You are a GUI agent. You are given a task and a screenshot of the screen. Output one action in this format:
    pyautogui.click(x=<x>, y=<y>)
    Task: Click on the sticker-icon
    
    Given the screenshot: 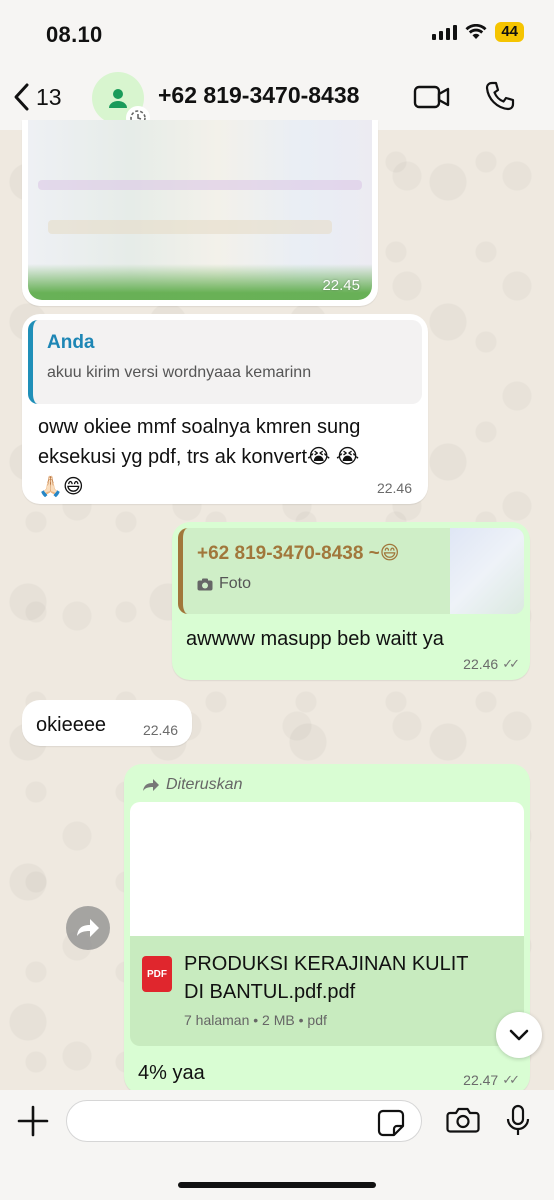 What is the action you would take?
    pyautogui.click(x=391, y=1123)
    